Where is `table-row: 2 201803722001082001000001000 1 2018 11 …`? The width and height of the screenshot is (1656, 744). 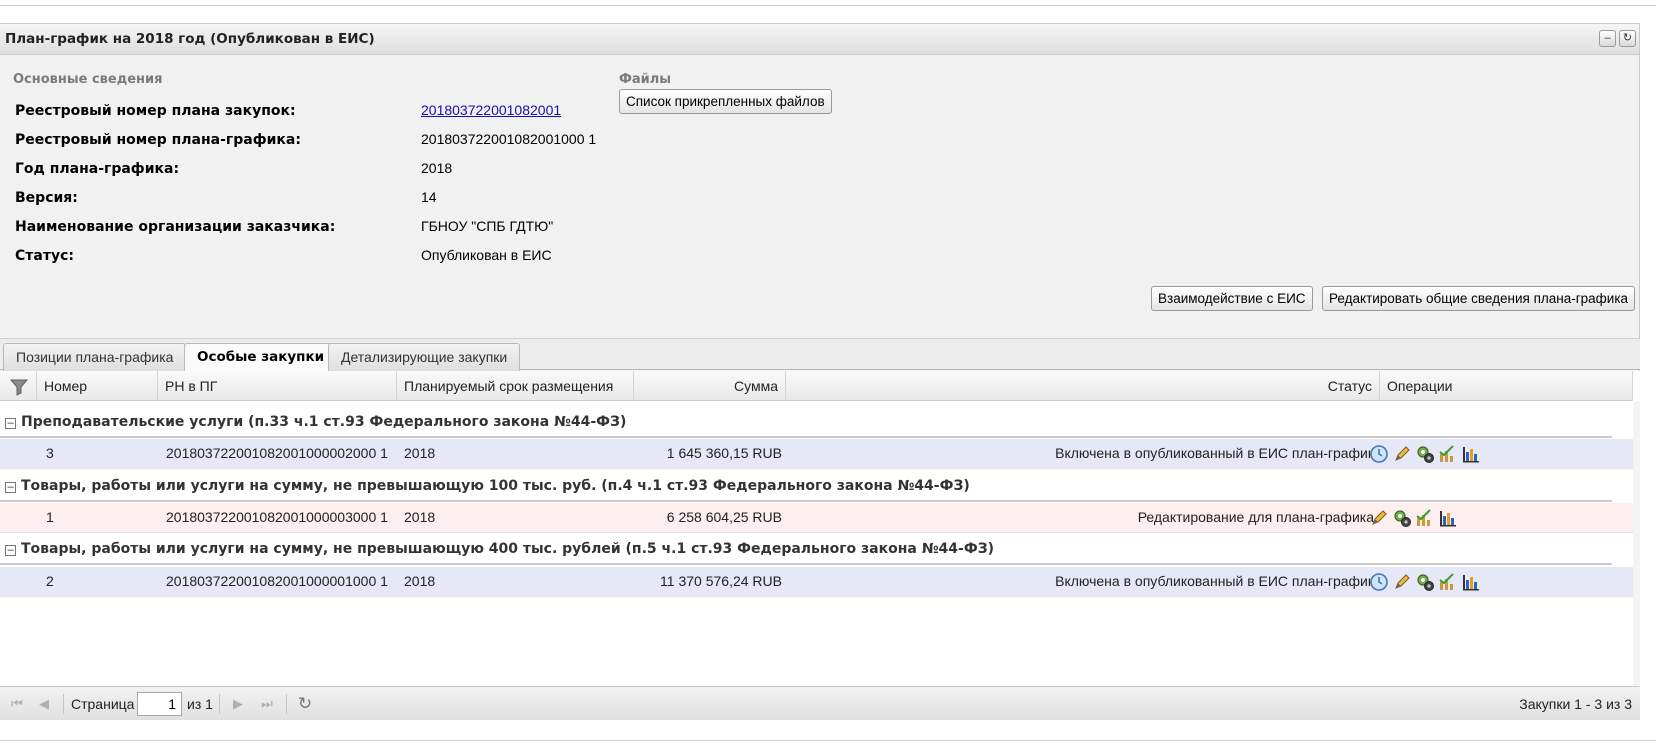 table-row: 2 201803722001082001000001000 1 2018 11 … is located at coordinates (816, 582).